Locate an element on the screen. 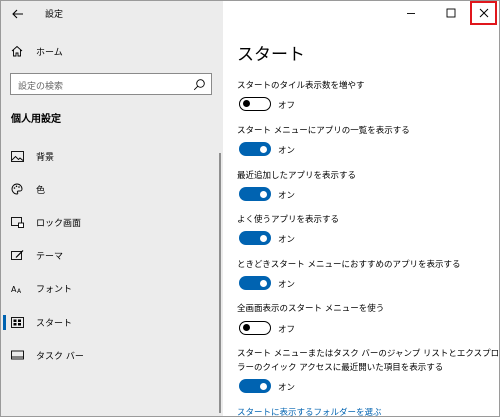 The height and width of the screenshot is (417, 500). minimize-icon is located at coordinates (410, 13).